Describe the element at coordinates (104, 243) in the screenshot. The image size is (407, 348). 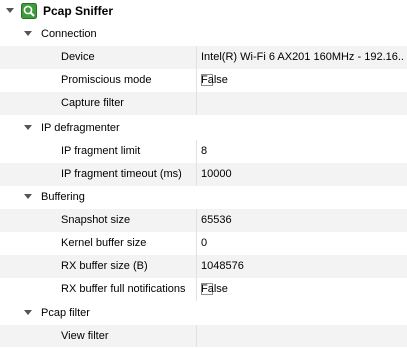
I see `property-label-kernel-buffer-size: Kernel buffer size` at that location.